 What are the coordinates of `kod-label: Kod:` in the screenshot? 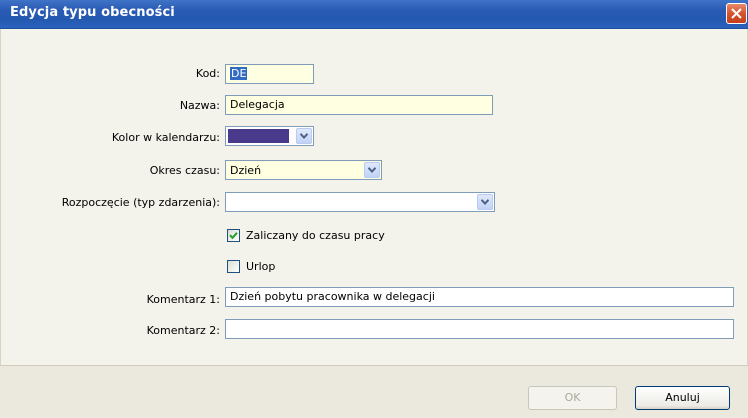 It's located at (207, 73).